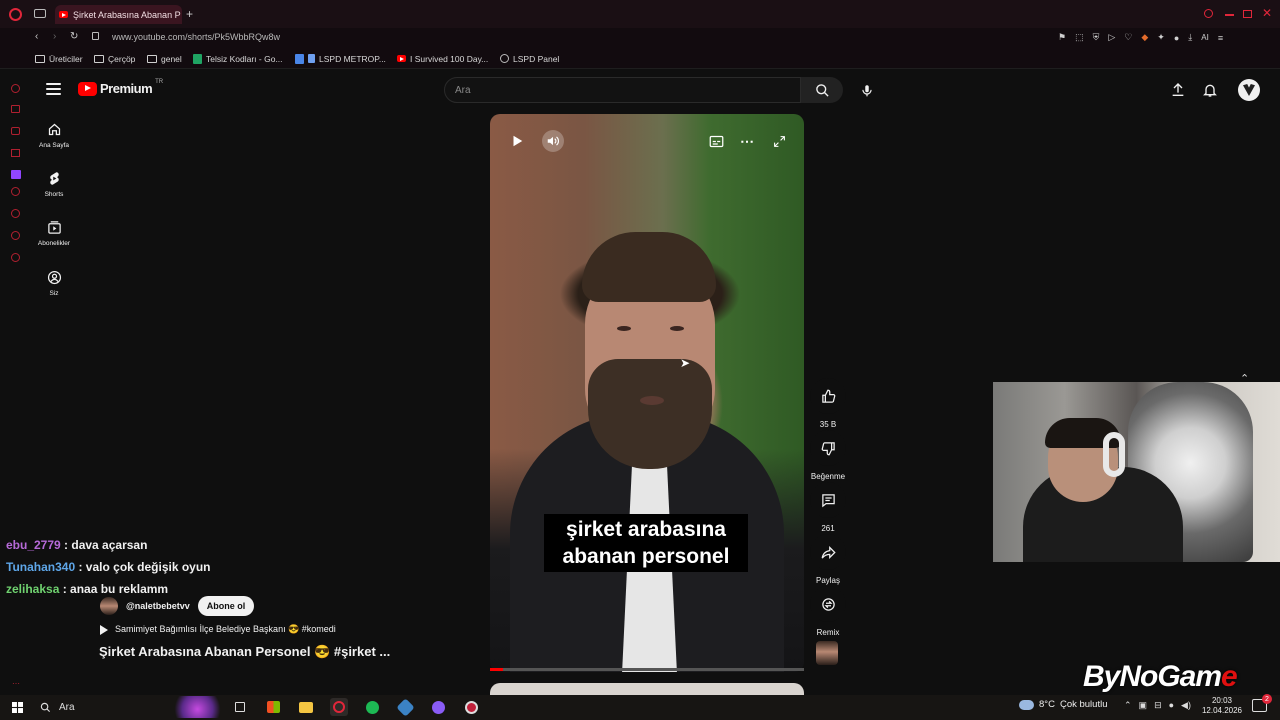 This screenshot has width=1280, height=720. What do you see at coordinates (1143, 705) in the screenshot?
I see `tray-app-icon: ▣` at bounding box center [1143, 705].